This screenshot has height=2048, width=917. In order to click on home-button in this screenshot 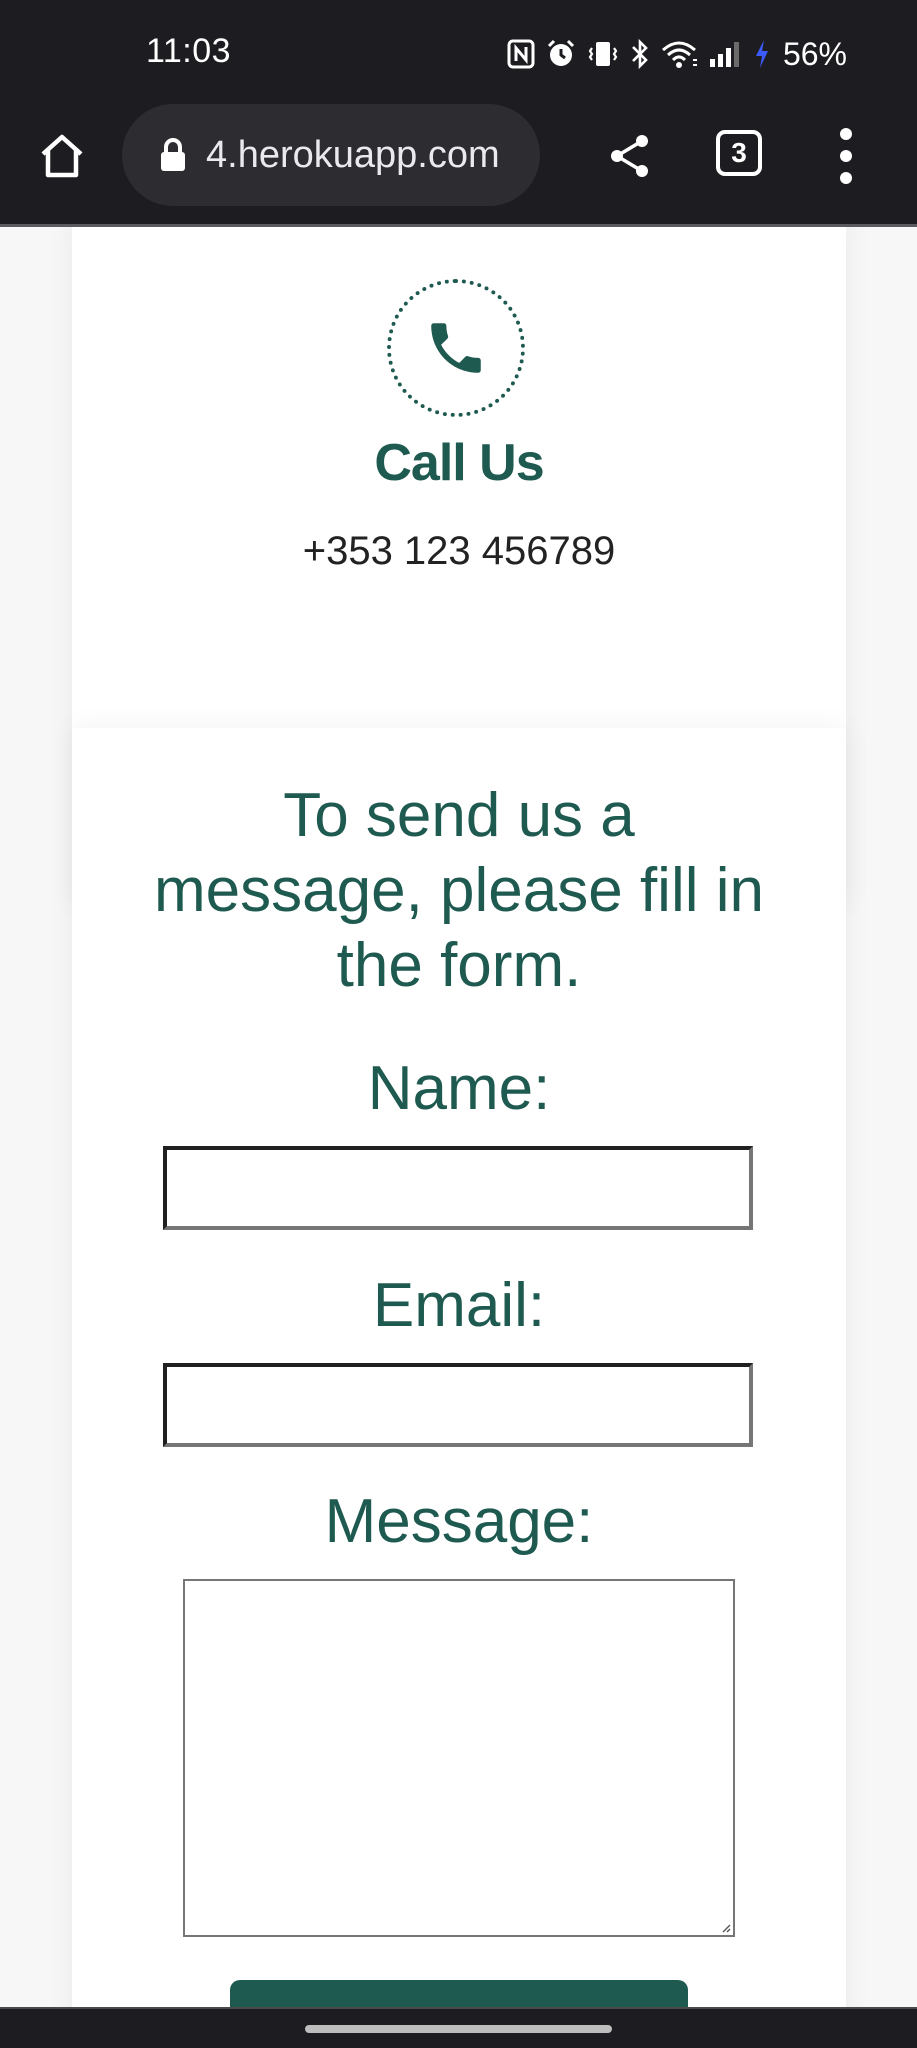, I will do `click(62, 156)`.